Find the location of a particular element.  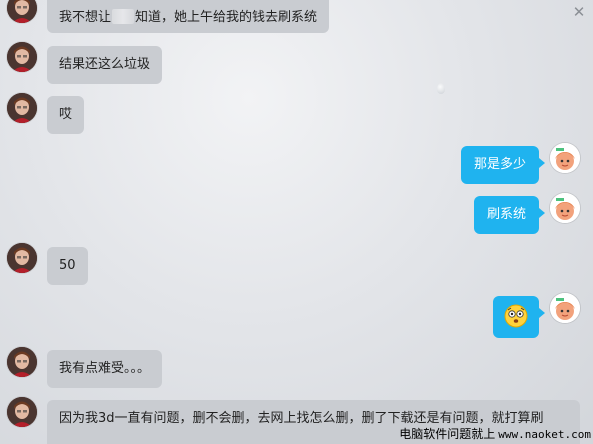

message-text: 我有点难受。。。 is located at coordinates (105, 368).